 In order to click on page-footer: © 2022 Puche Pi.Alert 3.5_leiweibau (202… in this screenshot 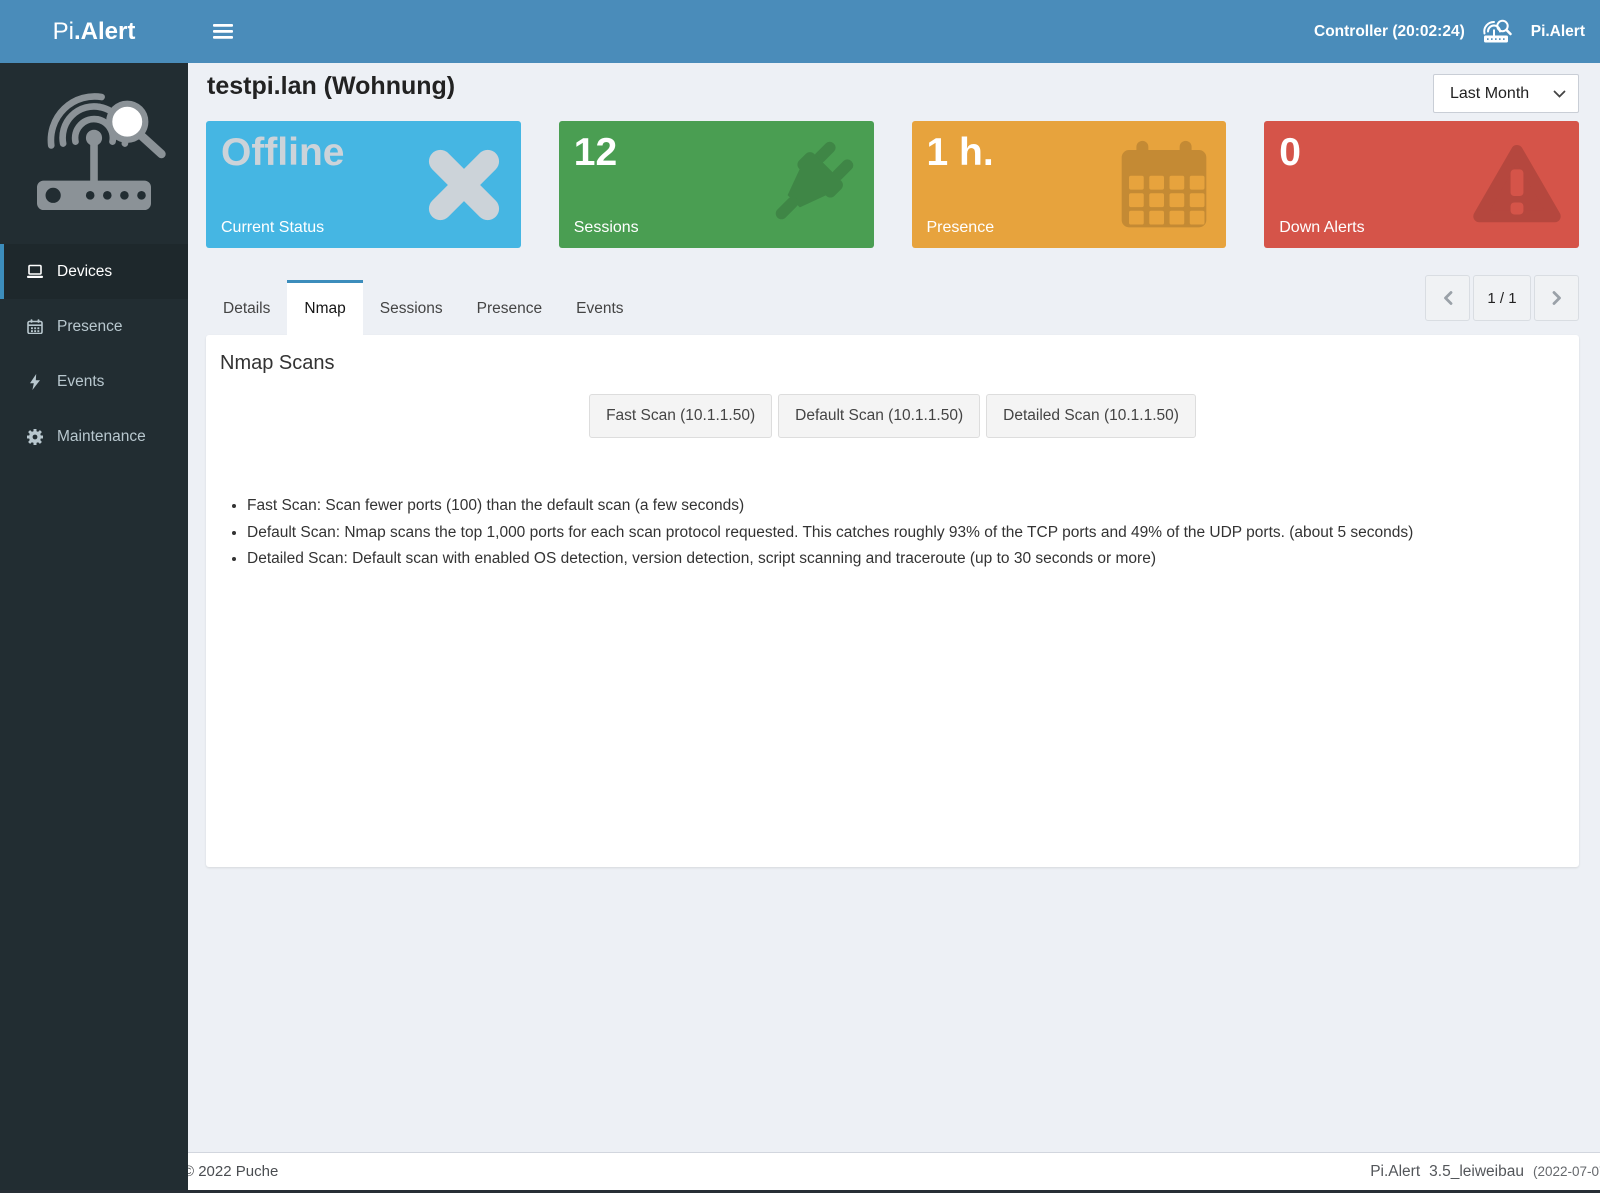, I will do `click(885, 1171)`.